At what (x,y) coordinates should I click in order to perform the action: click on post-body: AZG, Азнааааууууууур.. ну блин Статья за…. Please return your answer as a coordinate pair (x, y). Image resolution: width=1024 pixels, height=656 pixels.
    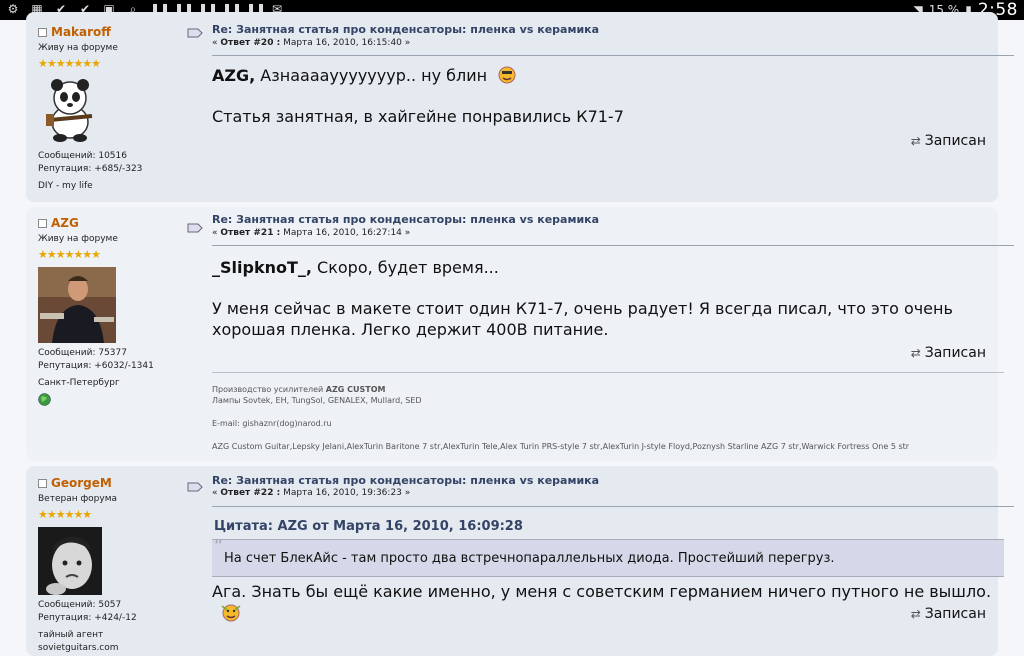
    Looking at the image, I should click on (607, 96).